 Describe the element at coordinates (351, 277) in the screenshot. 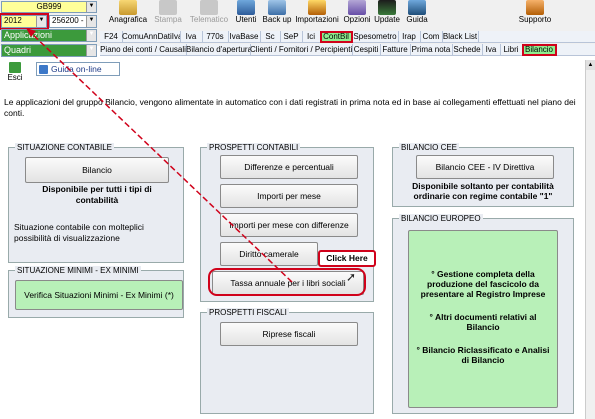

I see `cursor-icon: ➚` at that location.